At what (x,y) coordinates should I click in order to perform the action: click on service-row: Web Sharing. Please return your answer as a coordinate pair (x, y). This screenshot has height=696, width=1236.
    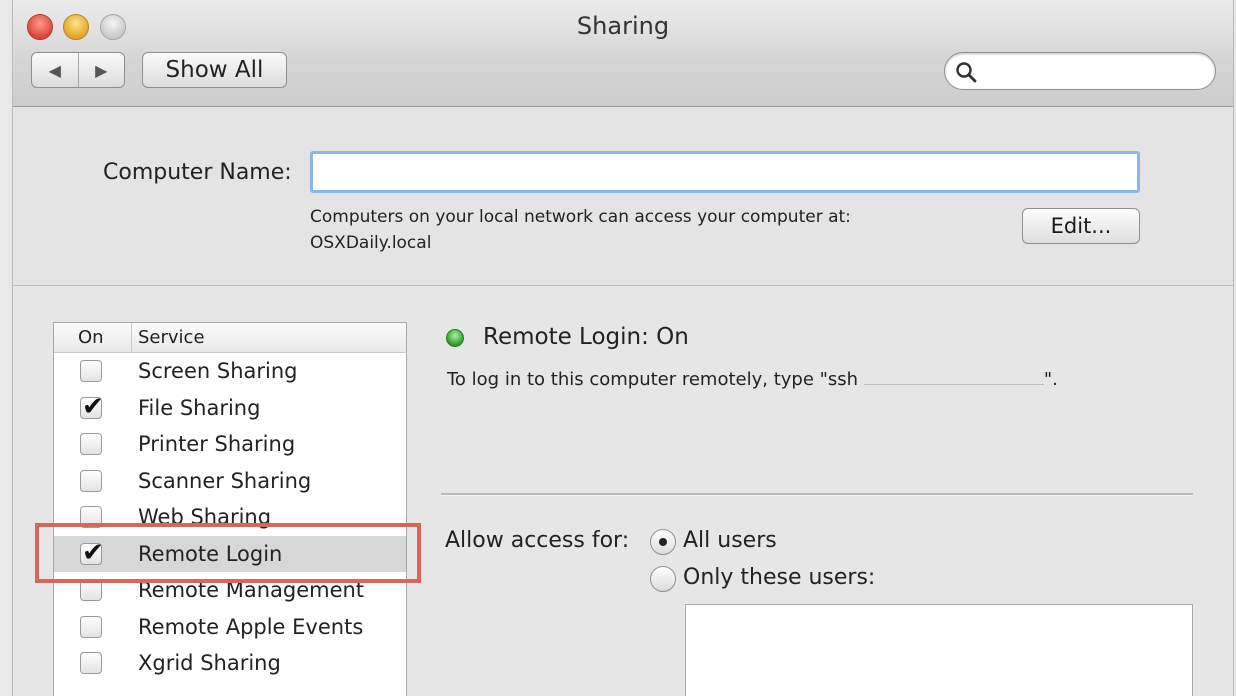
    Looking at the image, I should click on (230, 517).